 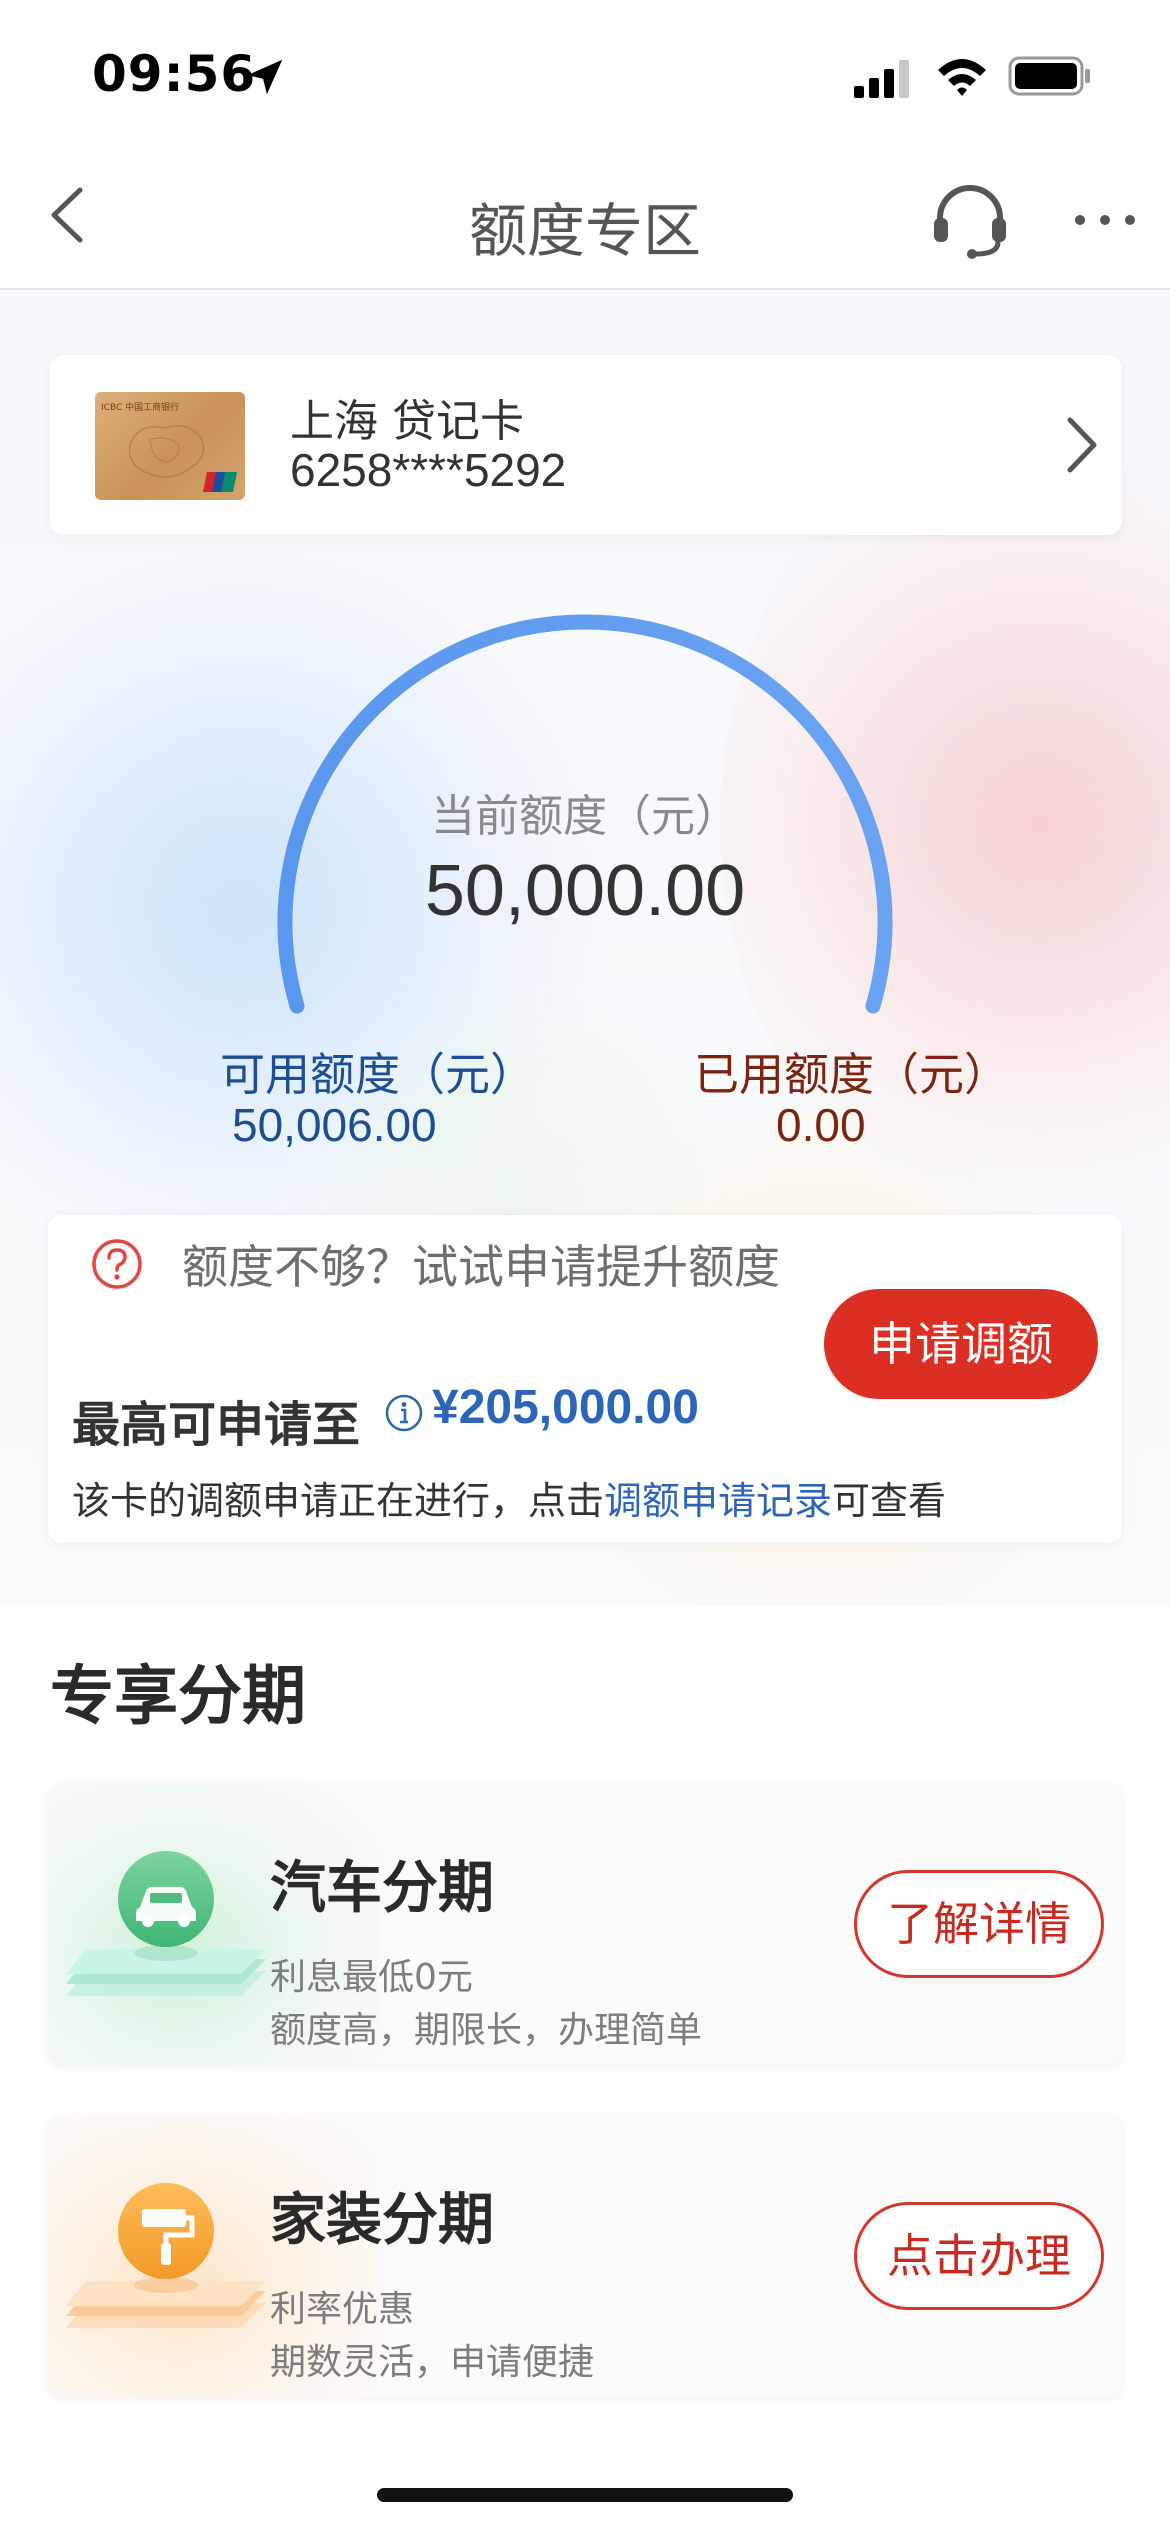 I want to click on learn-more-button: 了解详情, so click(x=979, y=1924).